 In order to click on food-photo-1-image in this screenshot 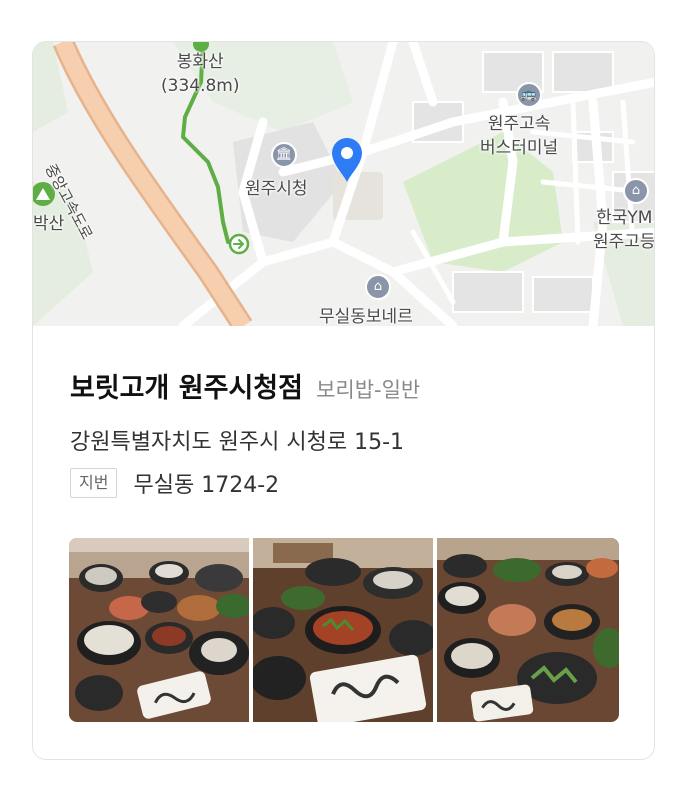, I will do `click(159, 630)`.